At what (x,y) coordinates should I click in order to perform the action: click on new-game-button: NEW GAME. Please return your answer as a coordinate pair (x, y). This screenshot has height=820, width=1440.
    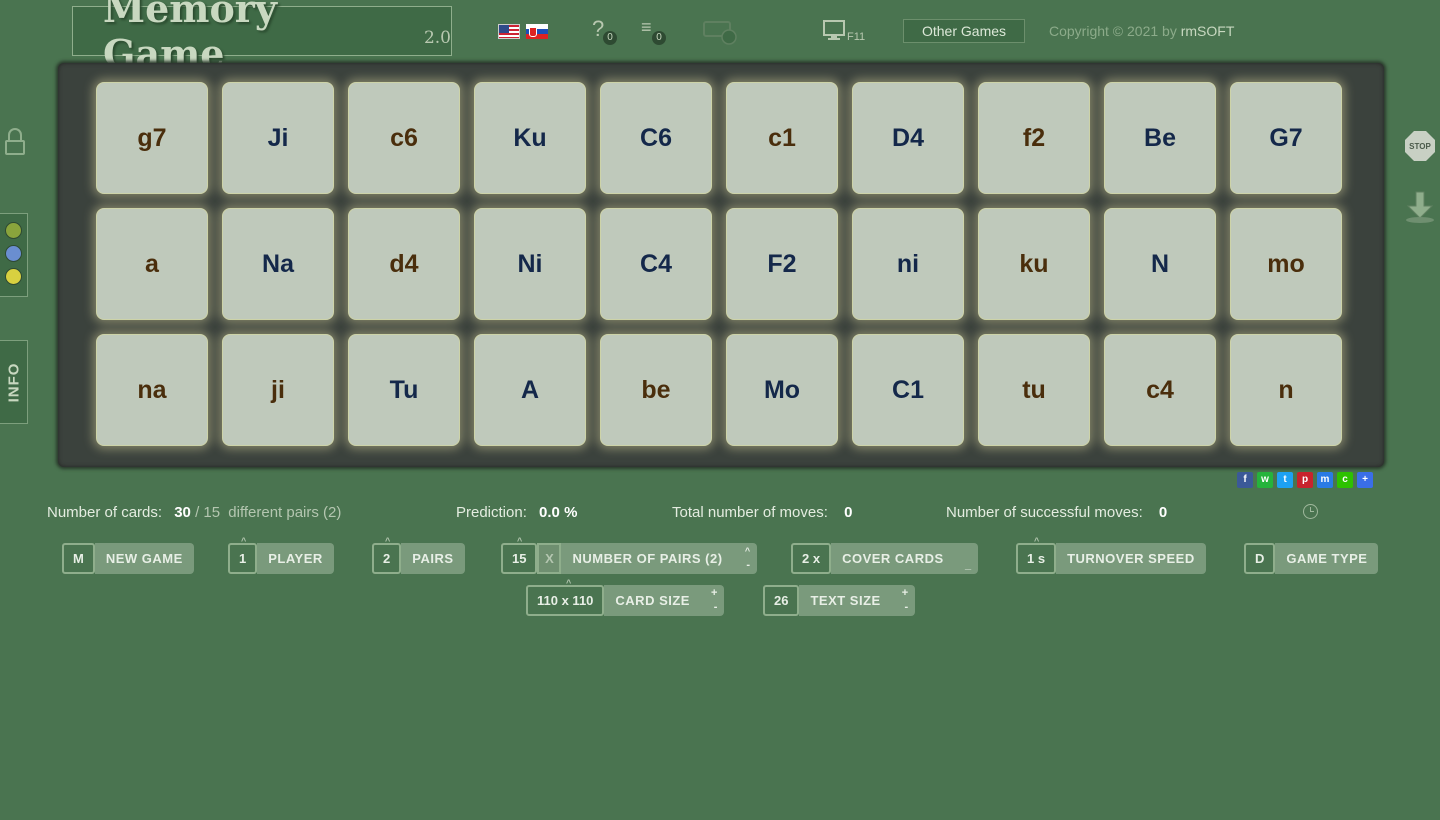
    Looking at the image, I should click on (144, 558).